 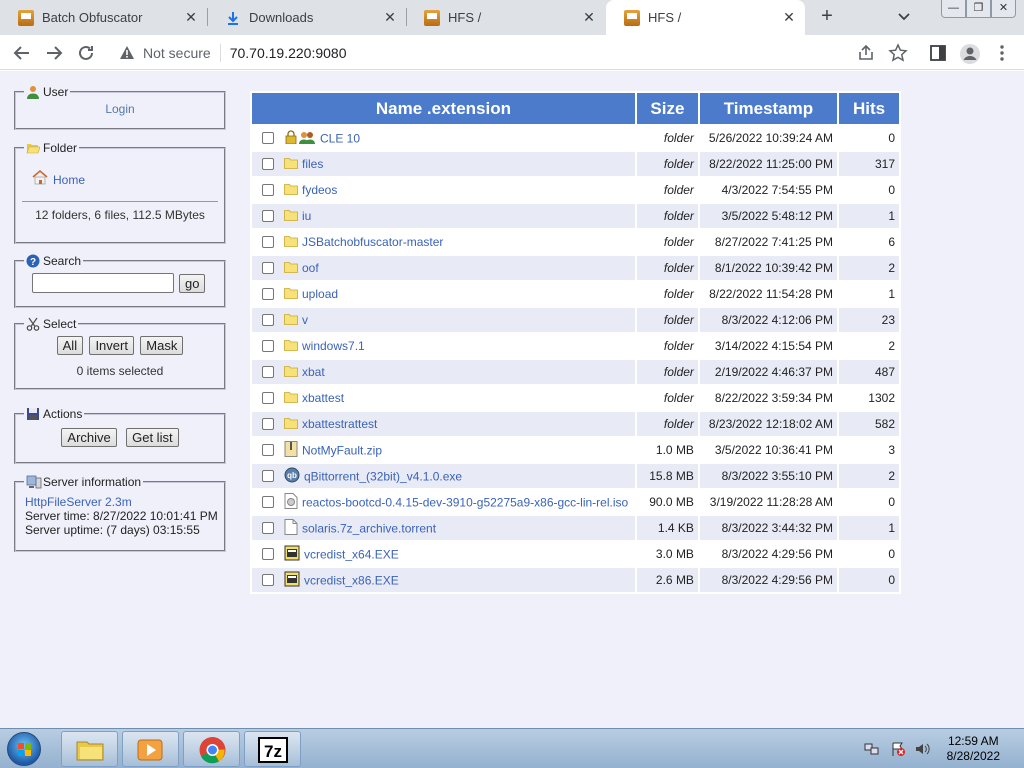 I want to click on media-player-icon, so click(x=150, y=749).